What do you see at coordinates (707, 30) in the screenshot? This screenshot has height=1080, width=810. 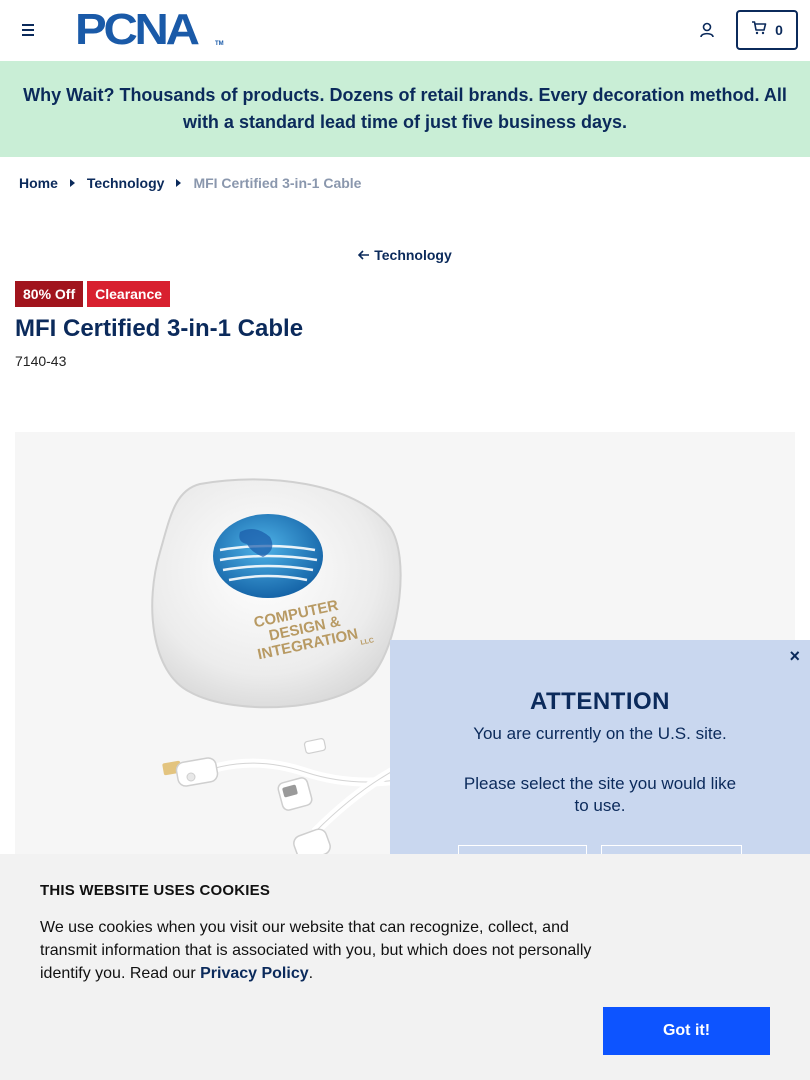 I see `user-icon` at bounding box center [707, 30].